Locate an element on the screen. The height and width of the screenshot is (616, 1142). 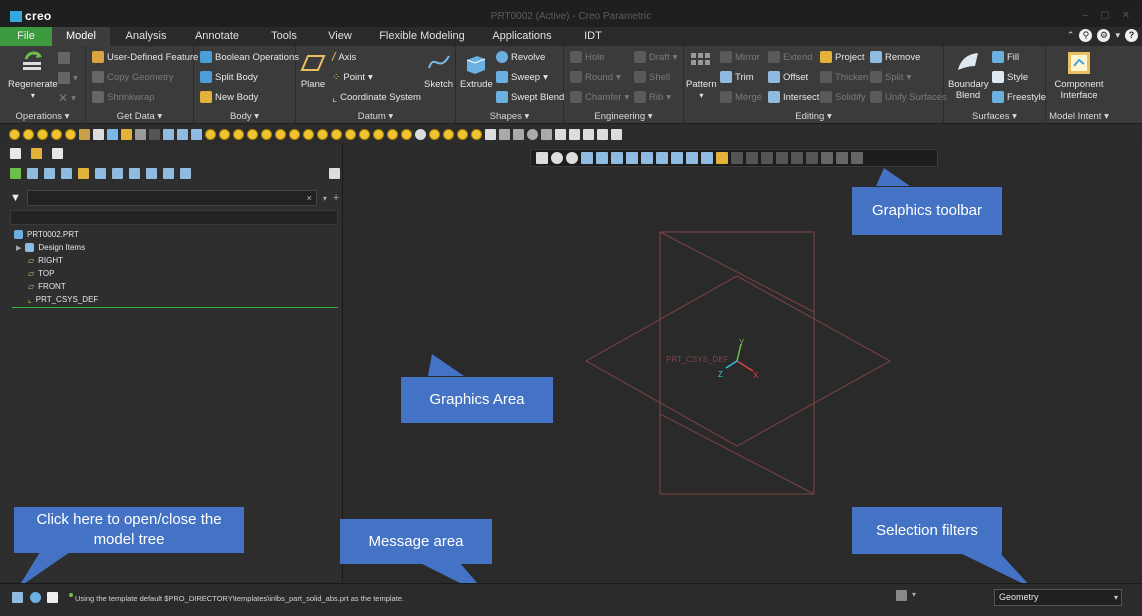
axis-button: / Axis is located at coordinates (344, 57).